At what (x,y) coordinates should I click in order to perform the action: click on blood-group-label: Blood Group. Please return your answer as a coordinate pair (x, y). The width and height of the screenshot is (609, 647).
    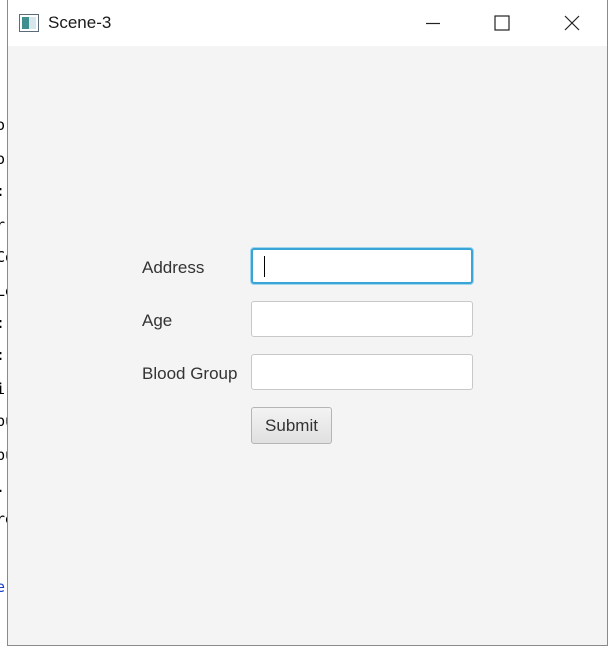
    Looking at the image, I should click on (190, 373).